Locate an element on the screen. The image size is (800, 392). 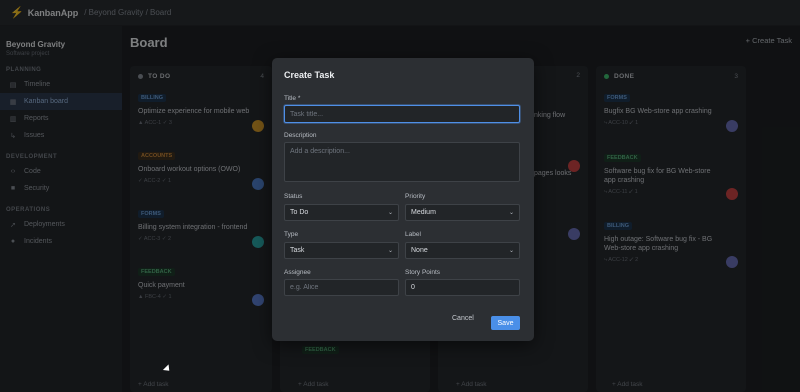
assignee-input is located at coordinates (341, 287).